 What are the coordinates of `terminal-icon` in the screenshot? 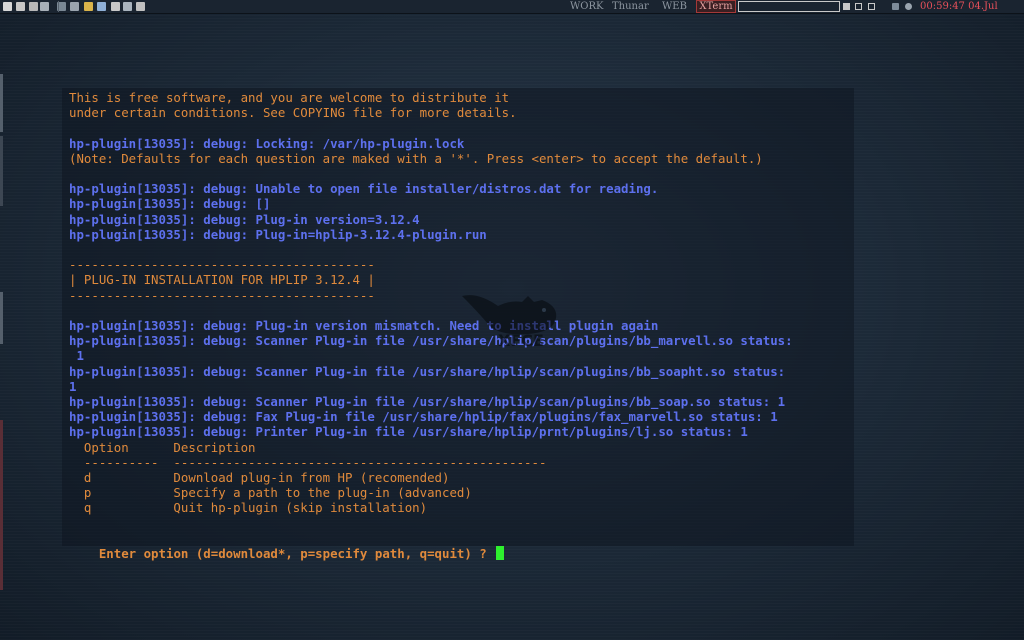 It's located at (7, 6).